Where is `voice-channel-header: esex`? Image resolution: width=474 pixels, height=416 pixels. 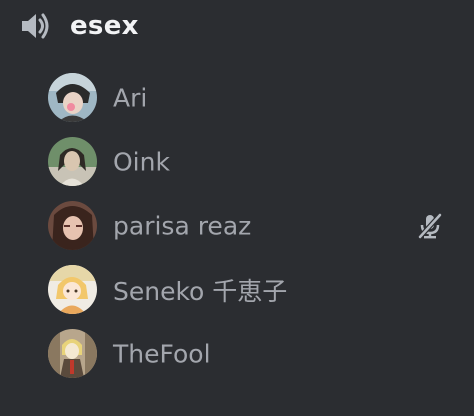 voice-channel-header: esex is located at coordinates (78, 26).